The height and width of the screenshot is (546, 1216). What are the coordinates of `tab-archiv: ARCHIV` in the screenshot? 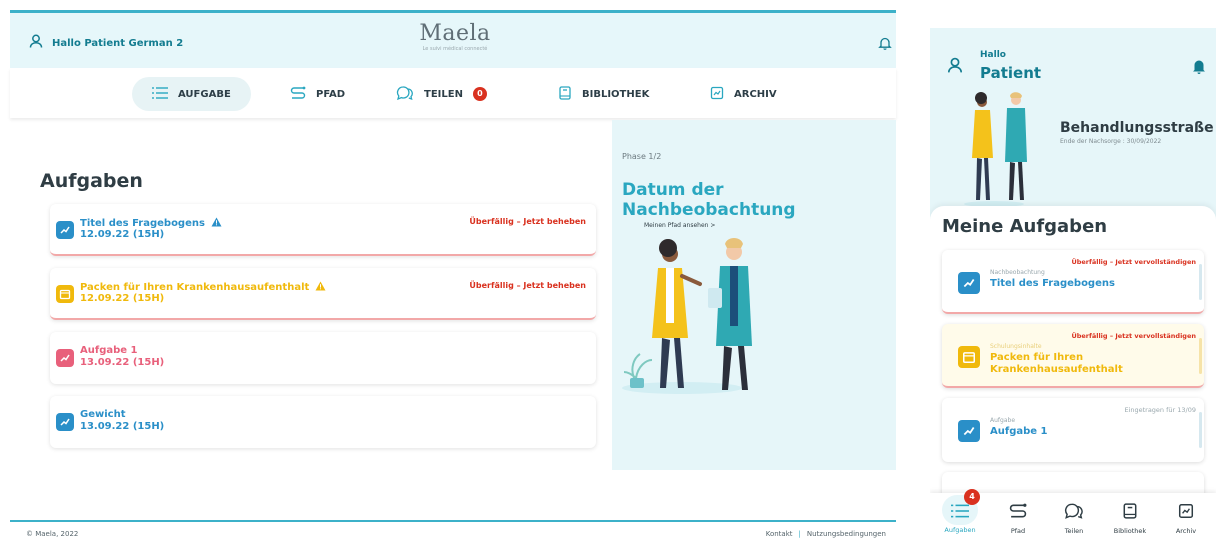 It's located at (743, 94).